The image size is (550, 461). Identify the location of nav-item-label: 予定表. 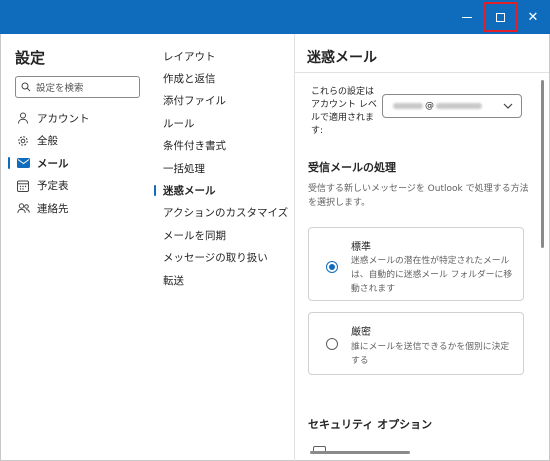
(53, 186).